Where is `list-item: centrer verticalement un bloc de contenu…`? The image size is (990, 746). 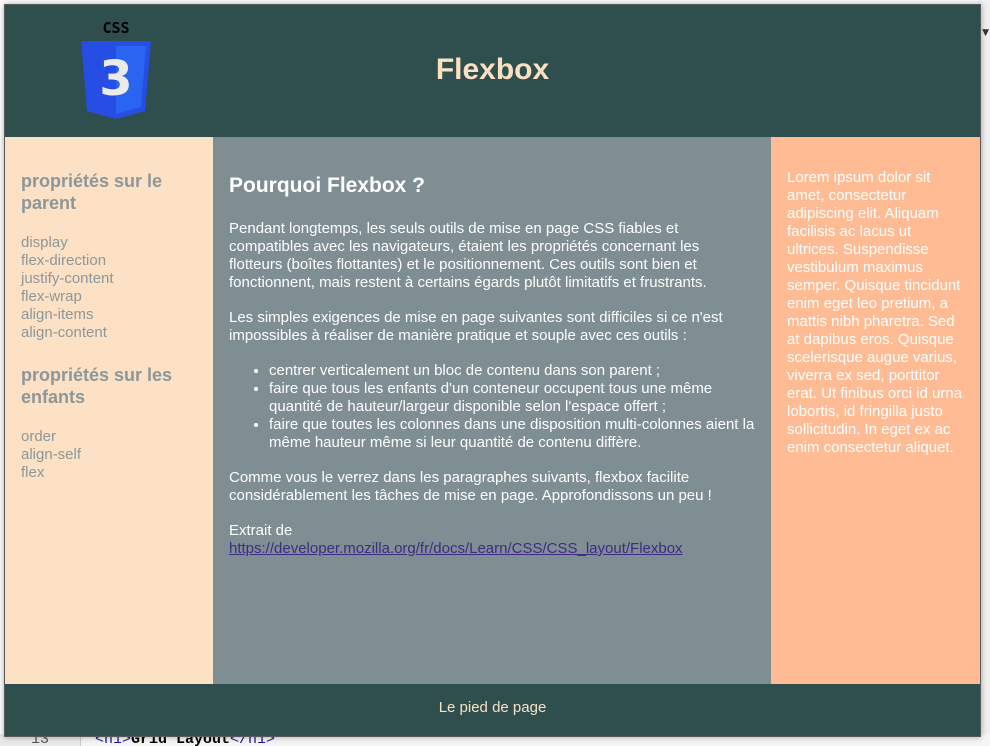
list-item: centrer verticalement un bloc de contenu… is located at coordinates (512, 371).